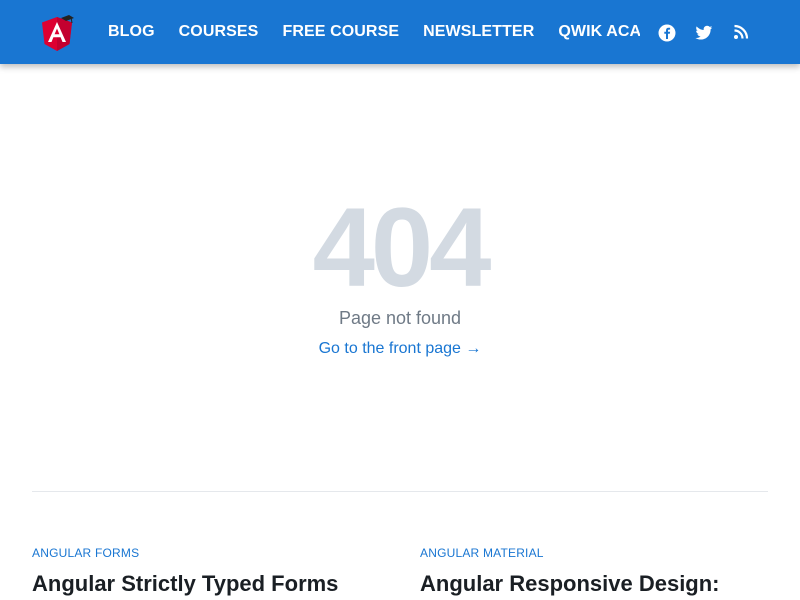  Describe the element at coordinates (212, 554) in the screenshot. I see `post-category-link: ANGULAR FORMS` at that location.